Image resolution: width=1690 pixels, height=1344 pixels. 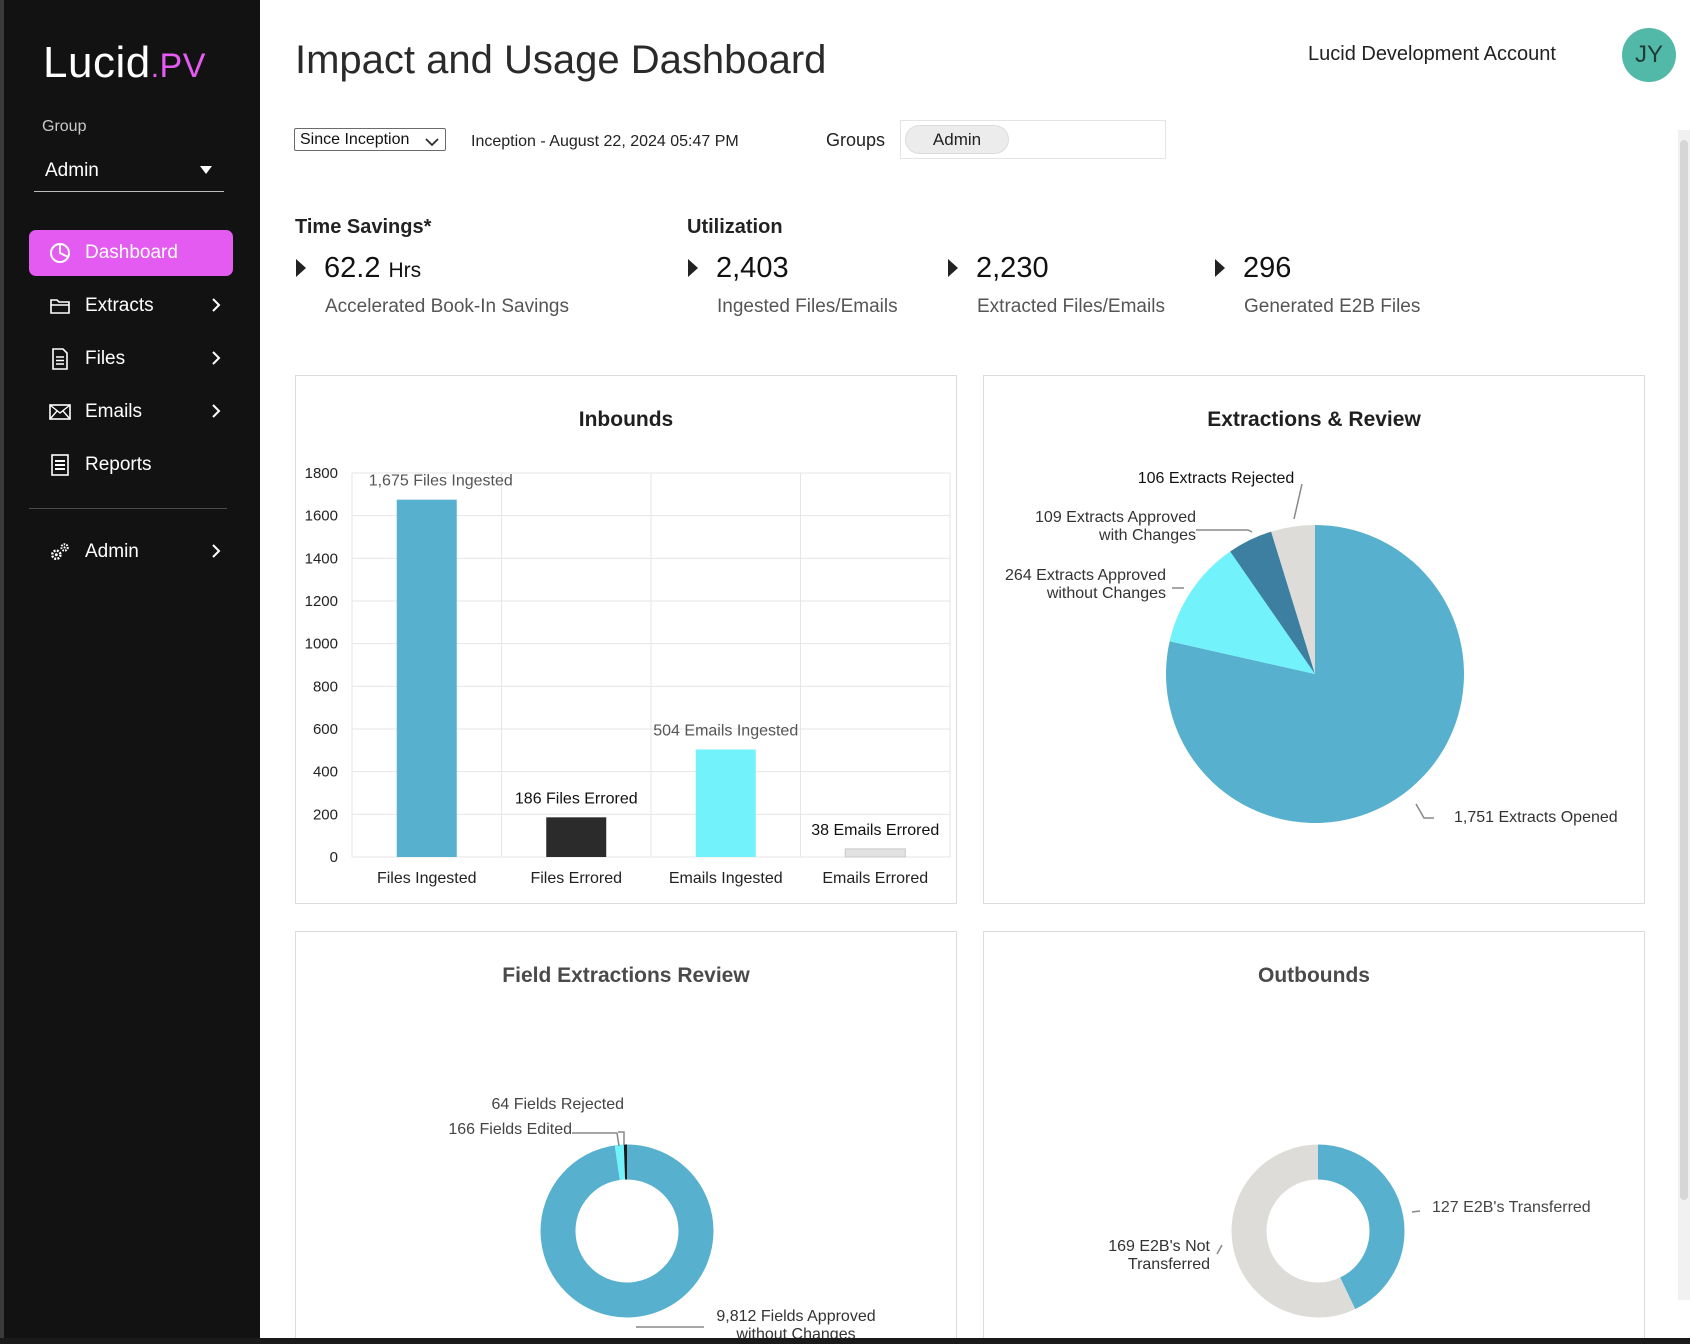 What do you see at coordinates (1147, 535) in the screenshot?
I see `pie-label: with Changes` at bounding box center [1147, 535].